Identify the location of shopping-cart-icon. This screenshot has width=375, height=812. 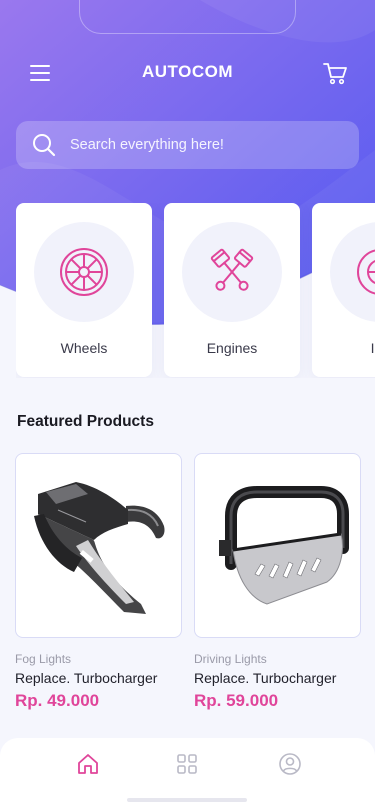
(335, 73).